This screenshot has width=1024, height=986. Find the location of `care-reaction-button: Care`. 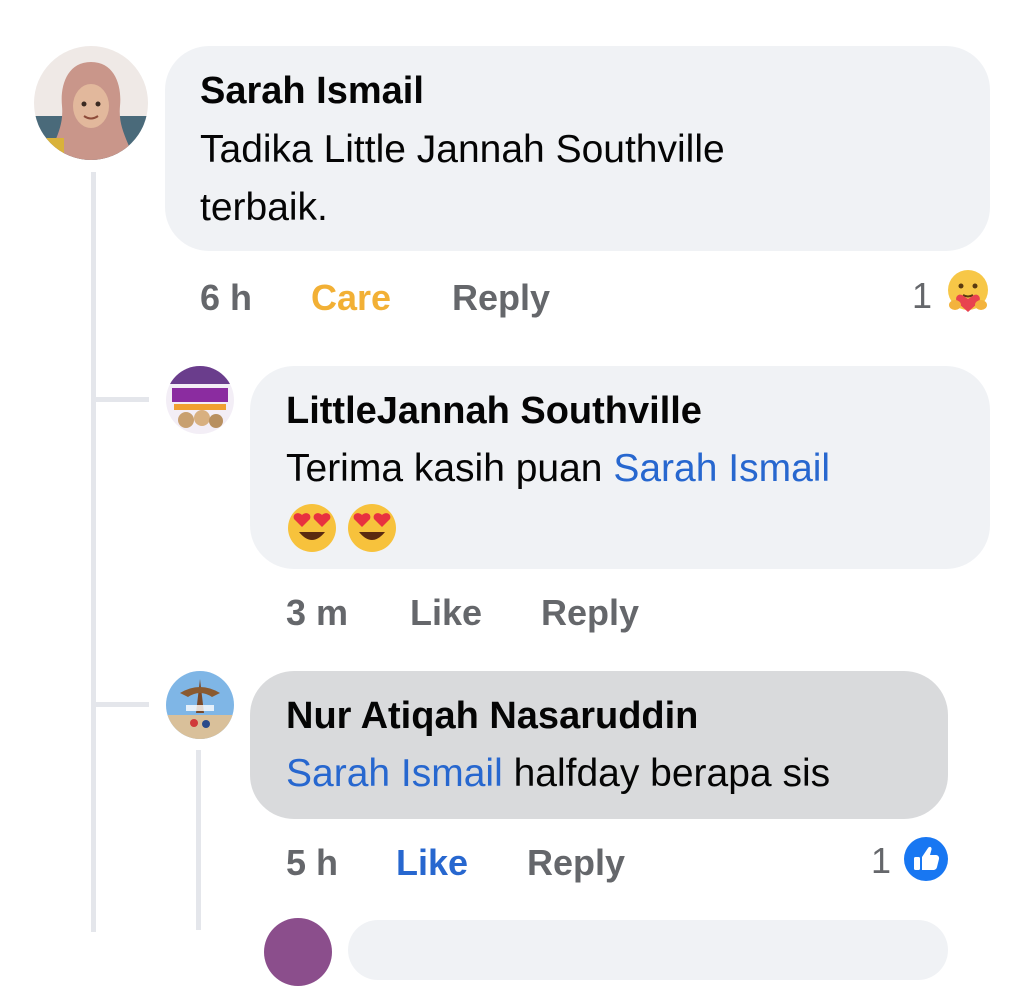

care-reaction-button: Care is located at coordinates (351, 298).